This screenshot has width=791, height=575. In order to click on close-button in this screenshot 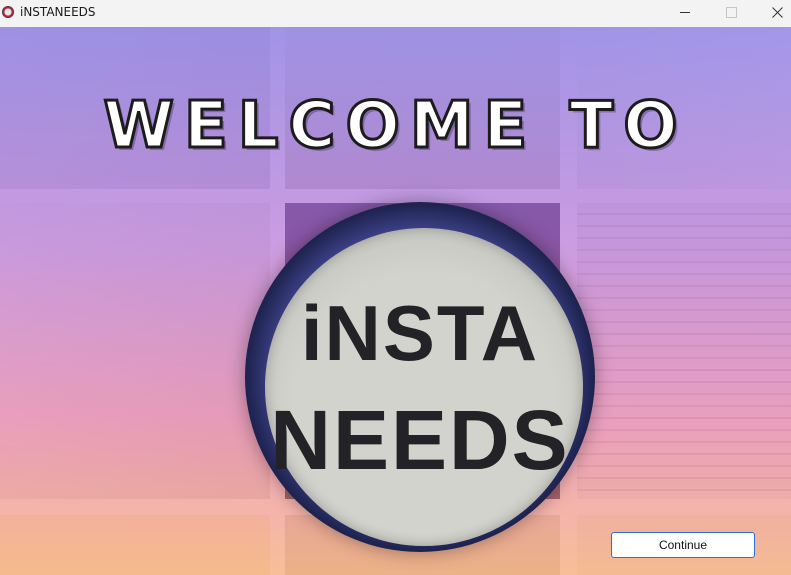, I will do `click(772, 12)`.